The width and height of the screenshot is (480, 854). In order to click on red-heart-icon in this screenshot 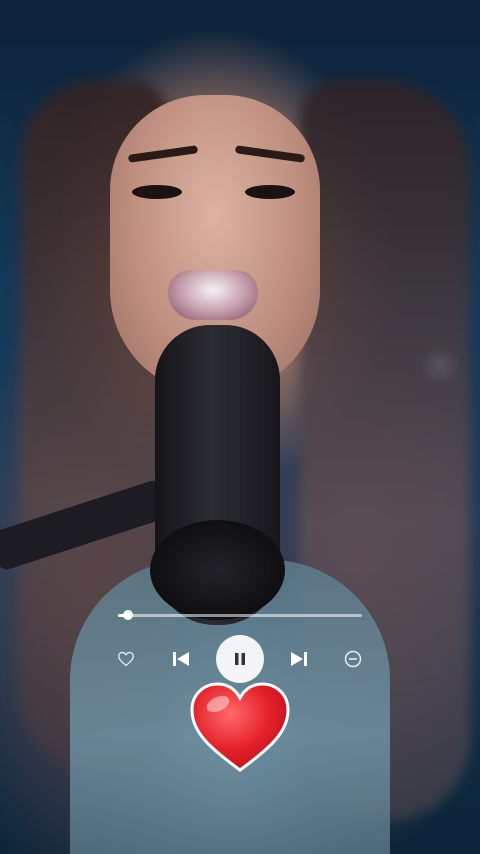, I will do `click(240, 727)`.